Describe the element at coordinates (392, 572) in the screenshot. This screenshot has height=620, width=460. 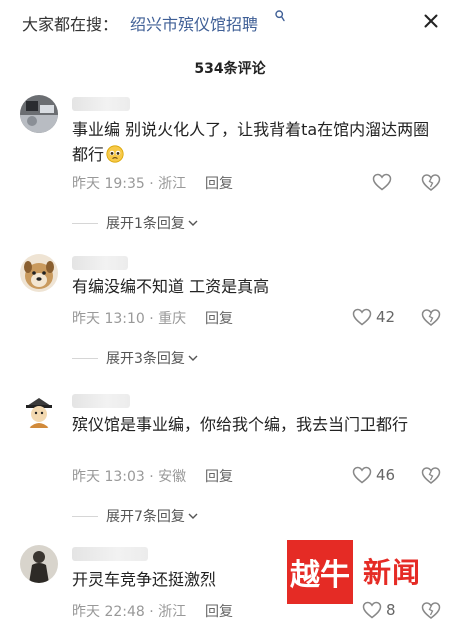
I see `logo-text: 新闻` at that location.